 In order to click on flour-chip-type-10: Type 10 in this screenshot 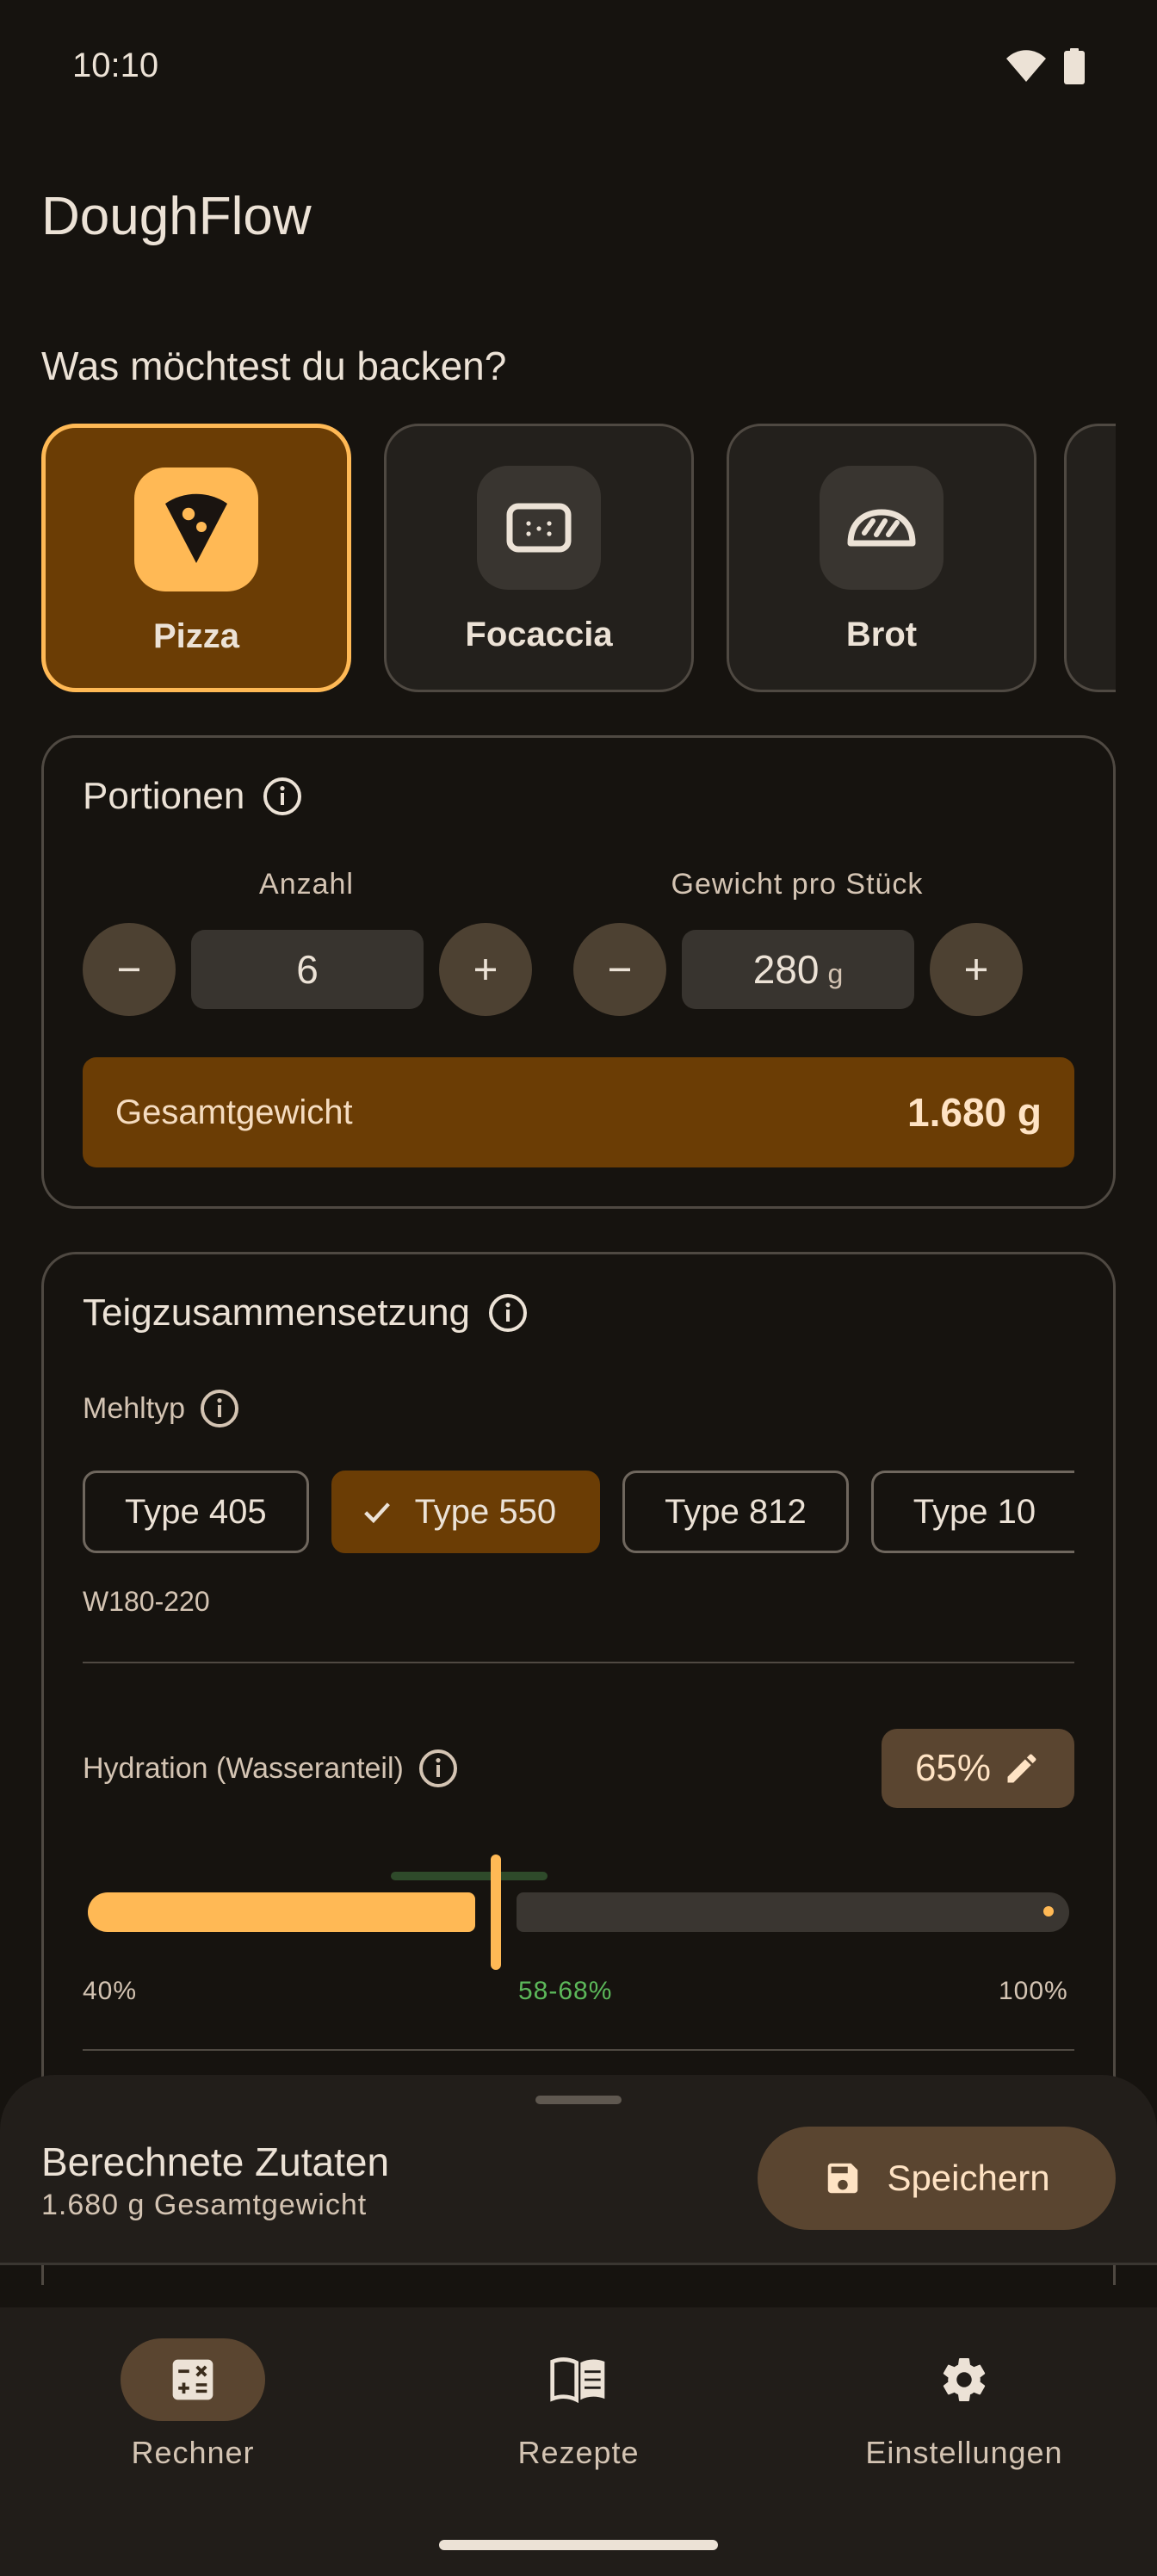, I will do `click(972, 1512)`.